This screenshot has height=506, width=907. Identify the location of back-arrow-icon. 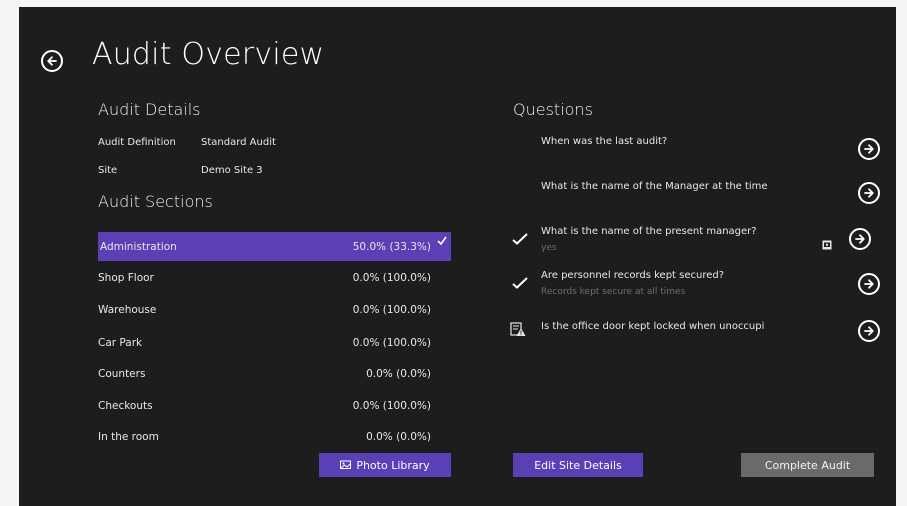
(52, 61).